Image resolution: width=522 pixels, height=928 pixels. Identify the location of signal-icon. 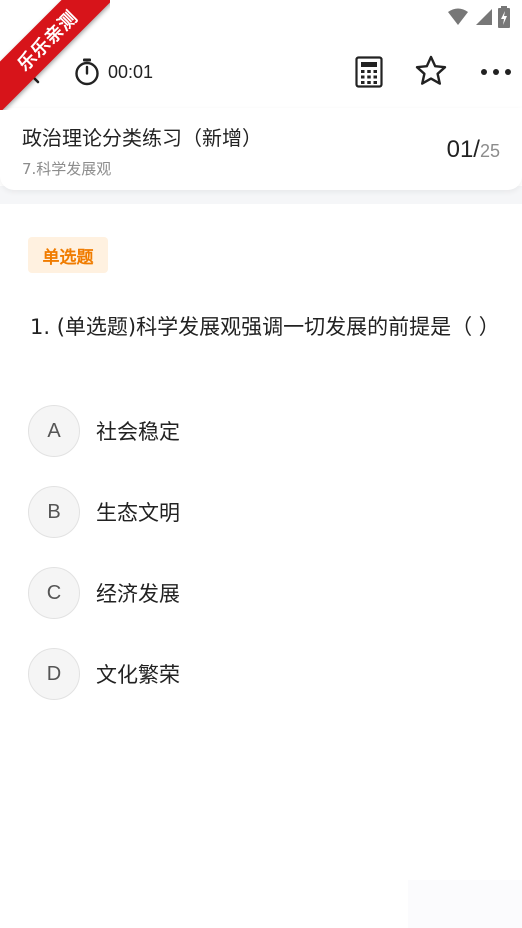
(484, 17).